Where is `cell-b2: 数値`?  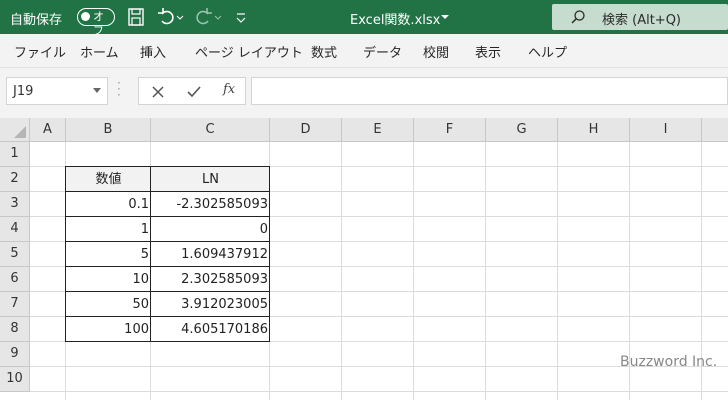 cell-b2: 数値 is located at coordinates (108, 179).